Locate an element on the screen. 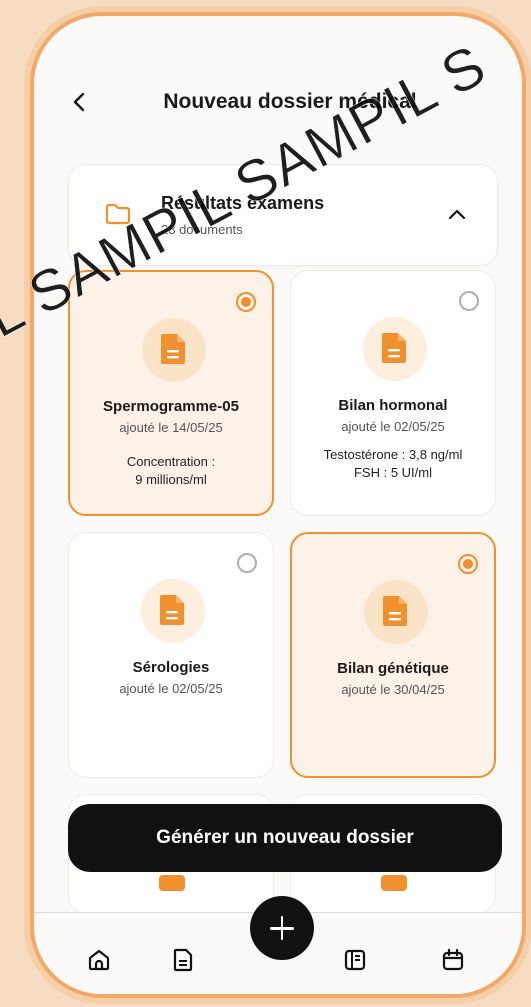 The width and height of the screenshot is (531, 1007). generate-dossier-button: Générer un nouveau dossier is located at coordinates (285, 838).